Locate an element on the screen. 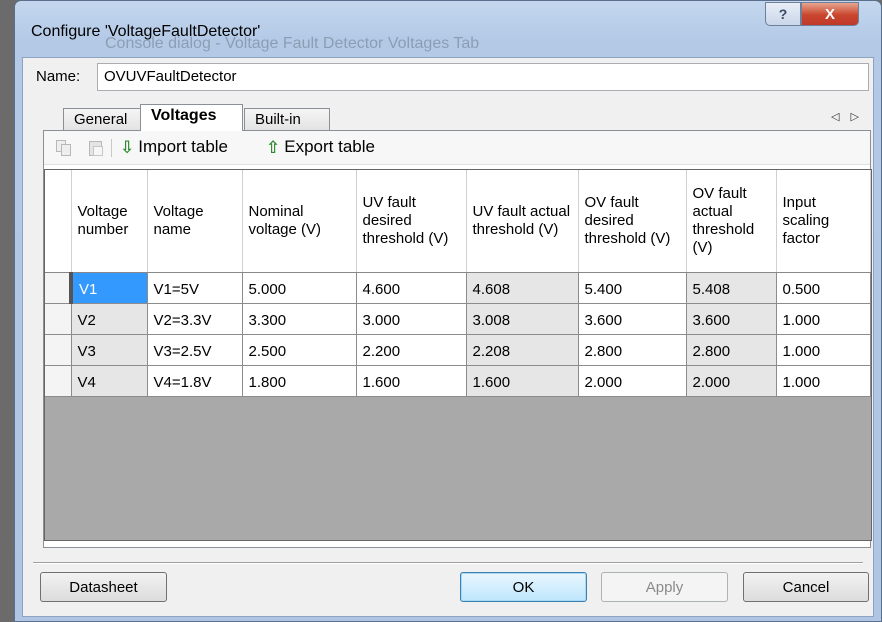 The width and height of the screenshot is (882, 622). column-header: UV fault actual threshold (V) is located at coordinates (522, 221).